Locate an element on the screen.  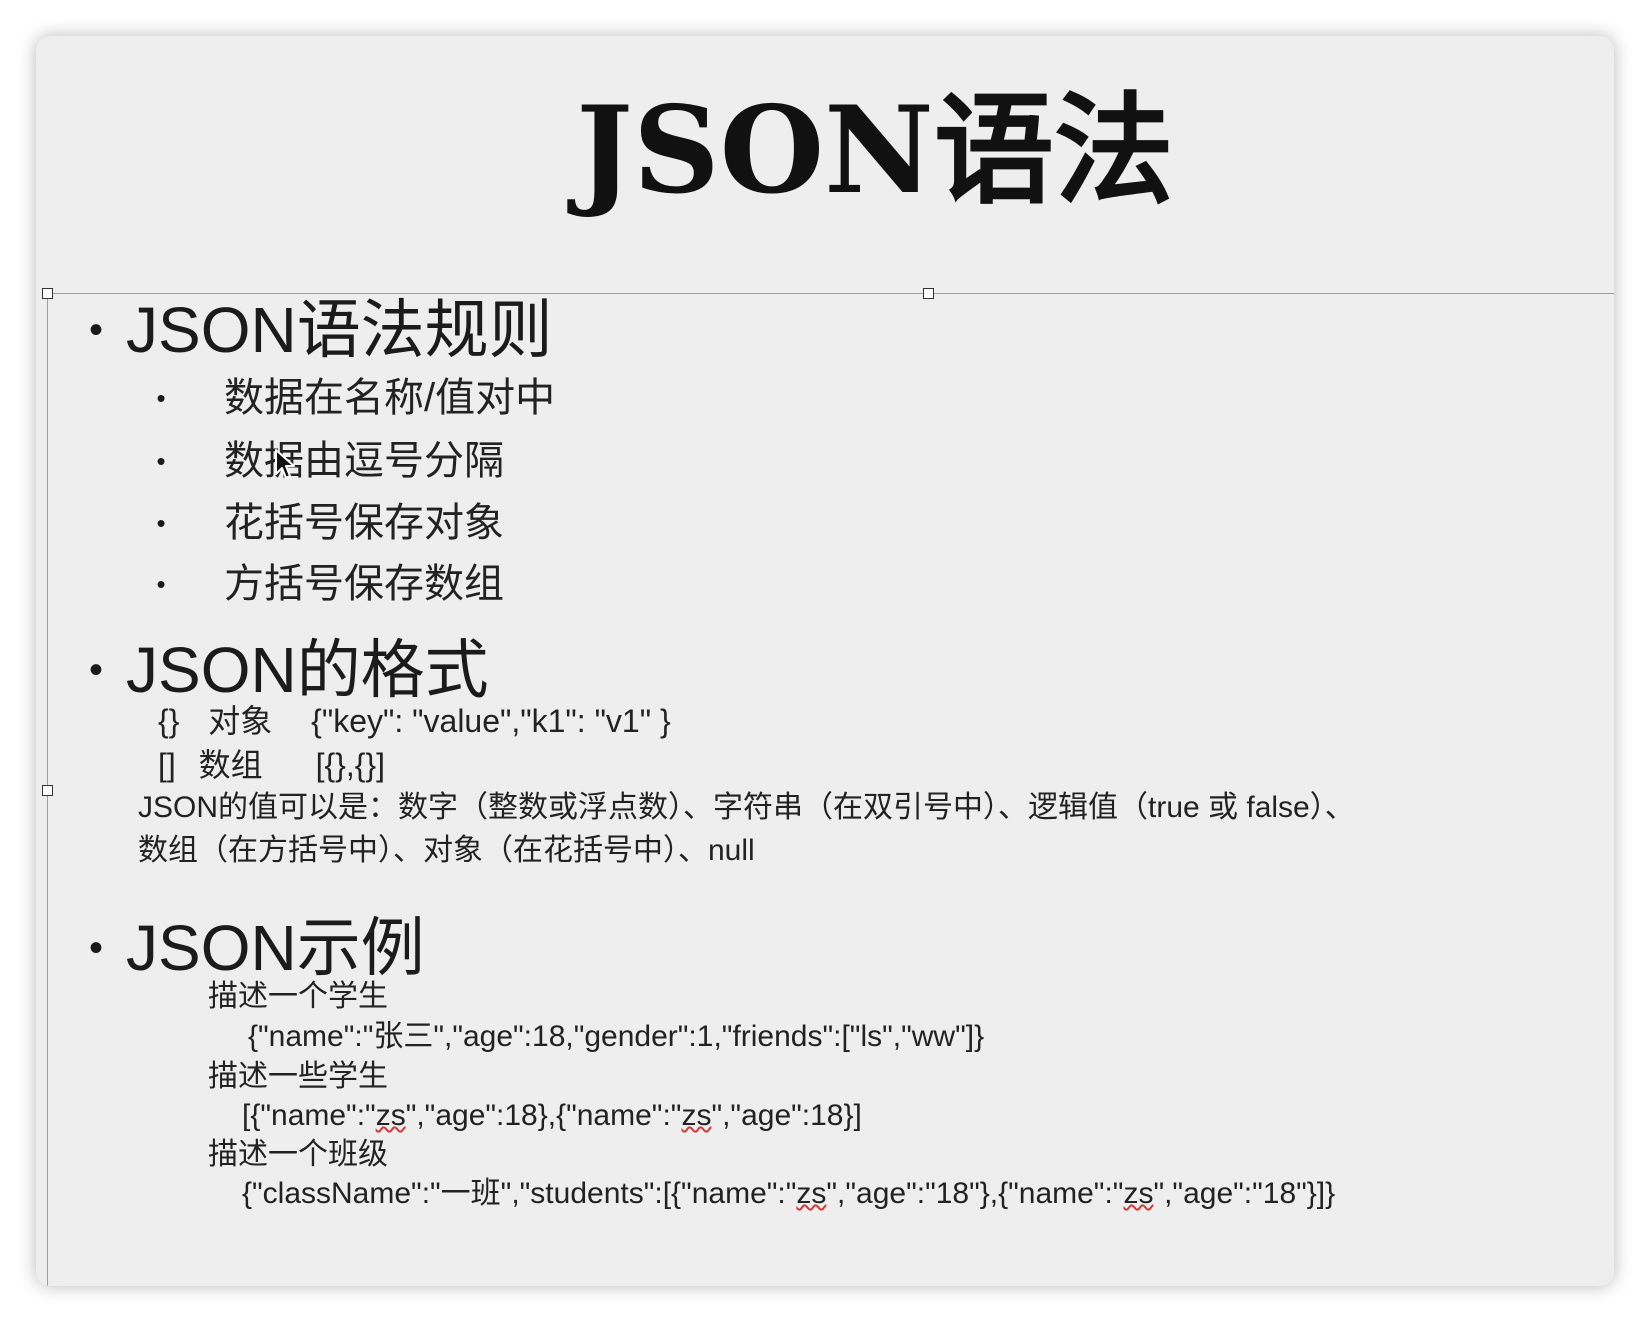
code-fragment: {"className":"一班","students":[{"name":" is located at coordinates (519, 1193).